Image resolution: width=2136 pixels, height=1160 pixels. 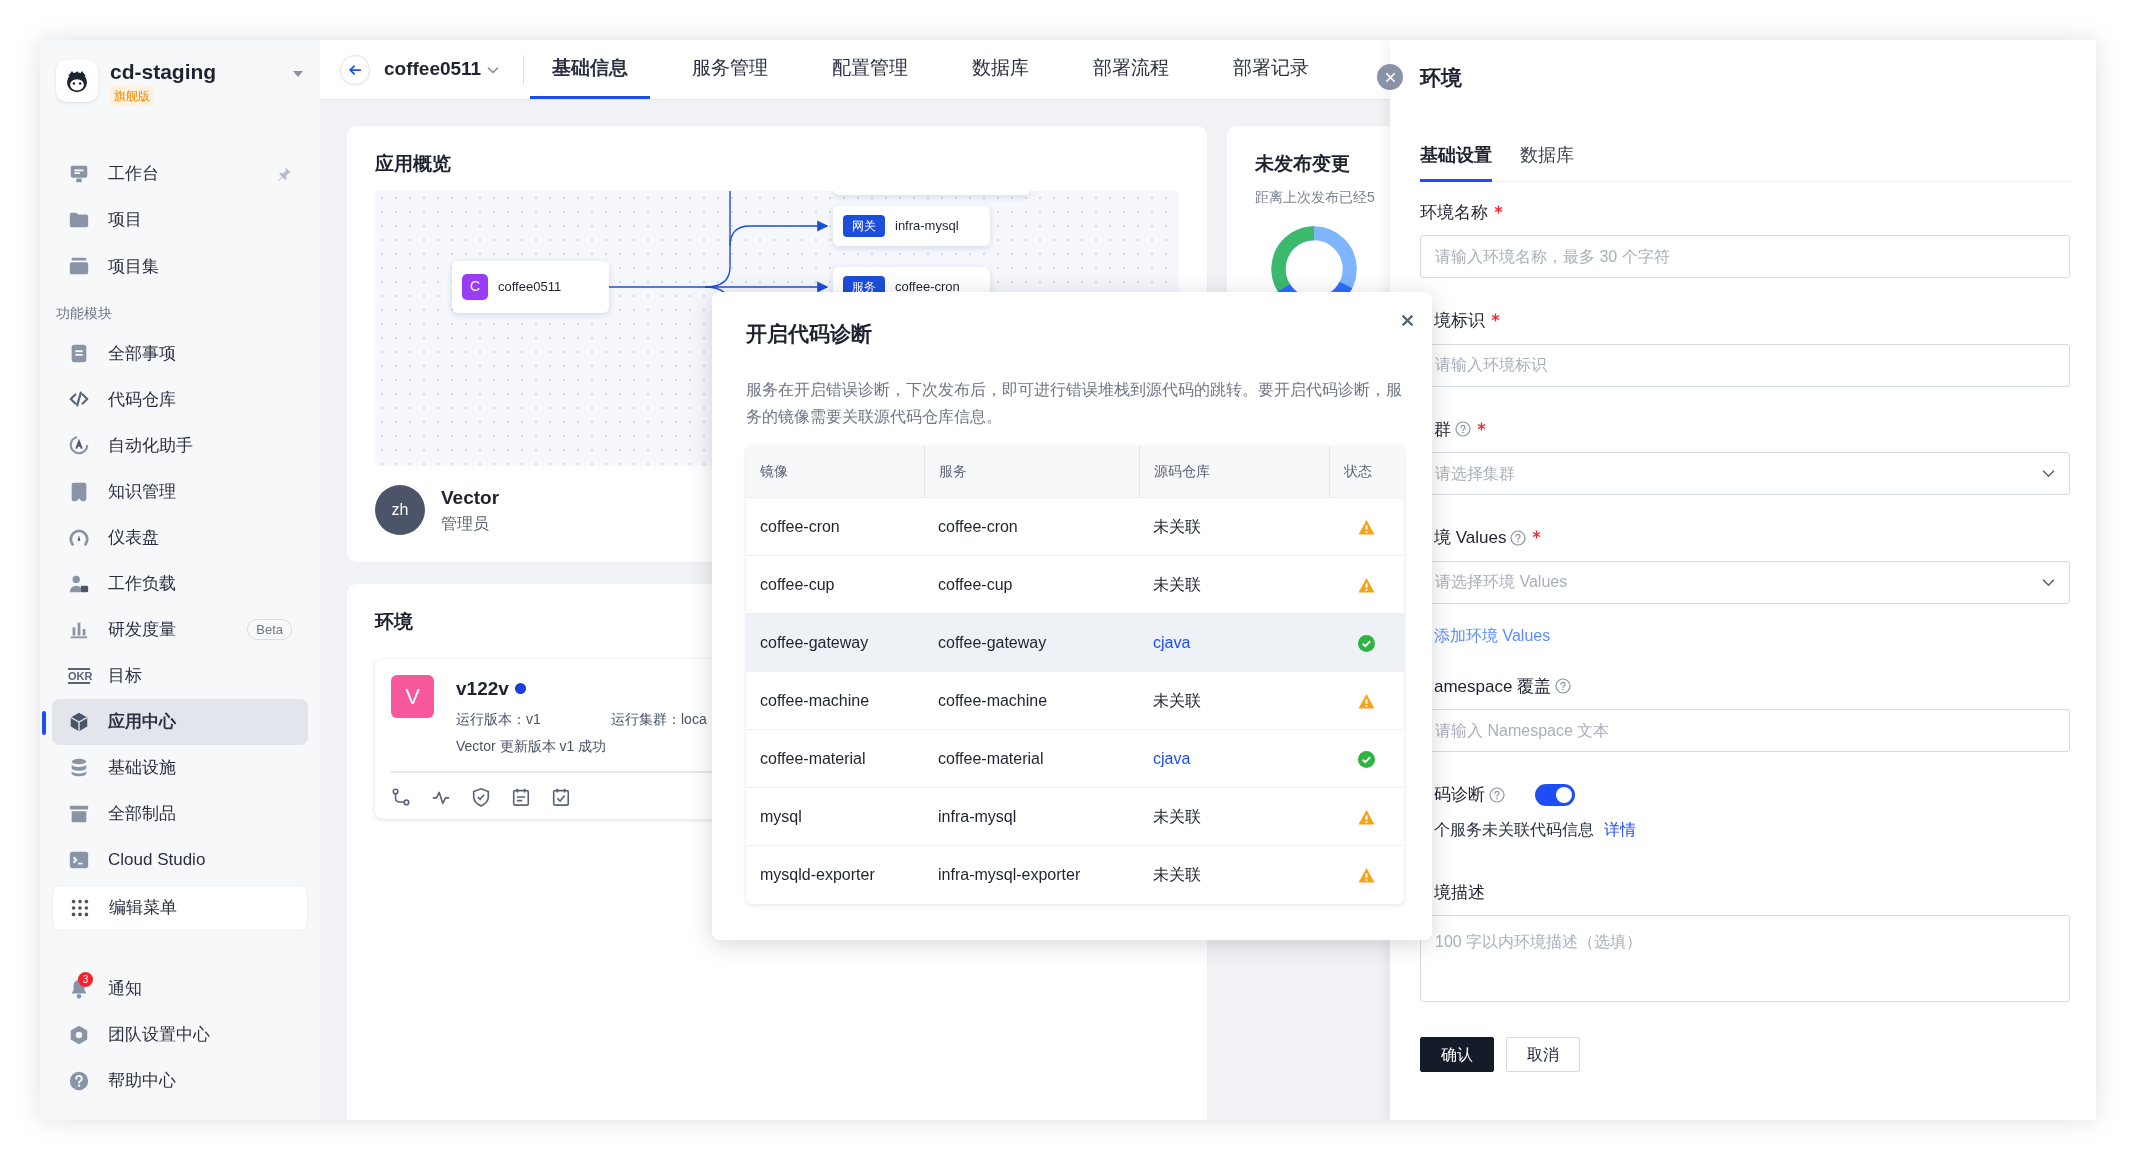 I want to click on branch-icon, so click(x=401, y=797).